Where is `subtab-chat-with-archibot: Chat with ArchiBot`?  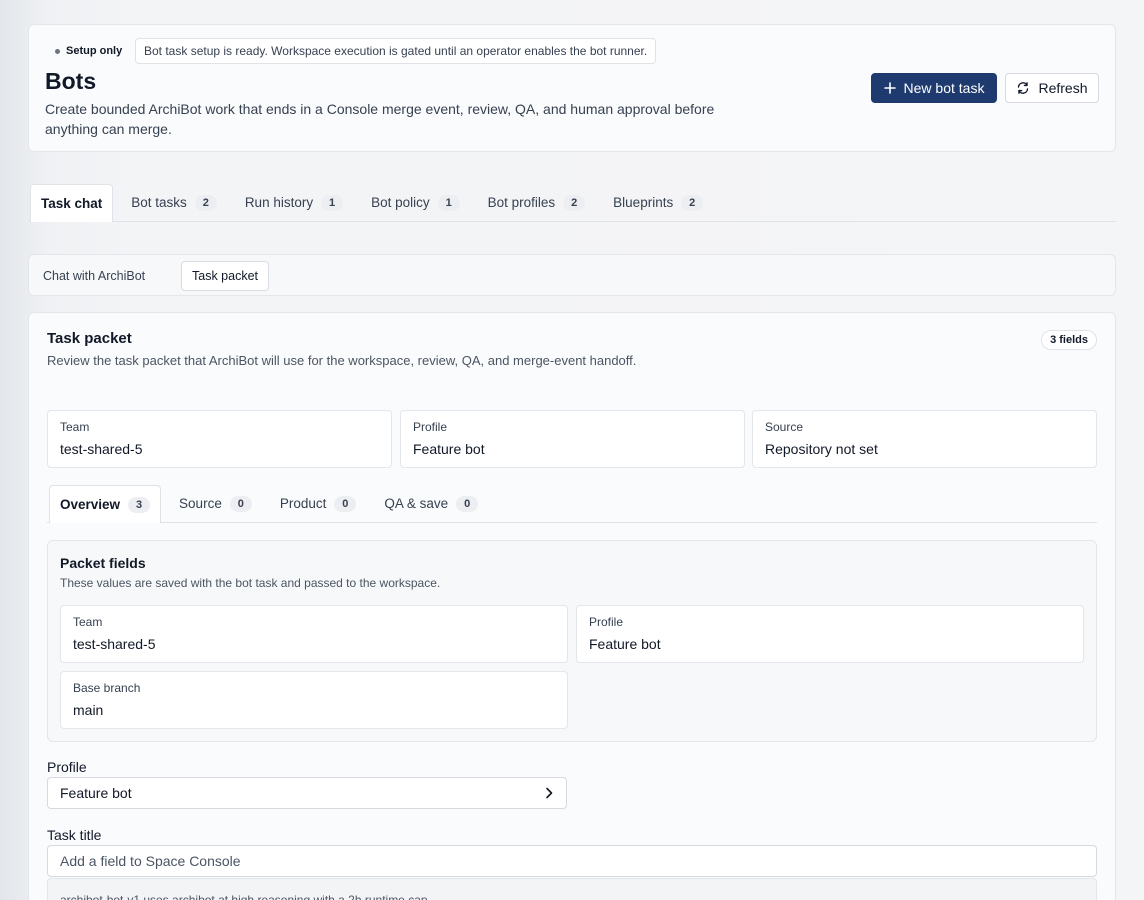 subtab-chat-with-archibot: Chat with ArchiBot is located at coordinates (94, 276).